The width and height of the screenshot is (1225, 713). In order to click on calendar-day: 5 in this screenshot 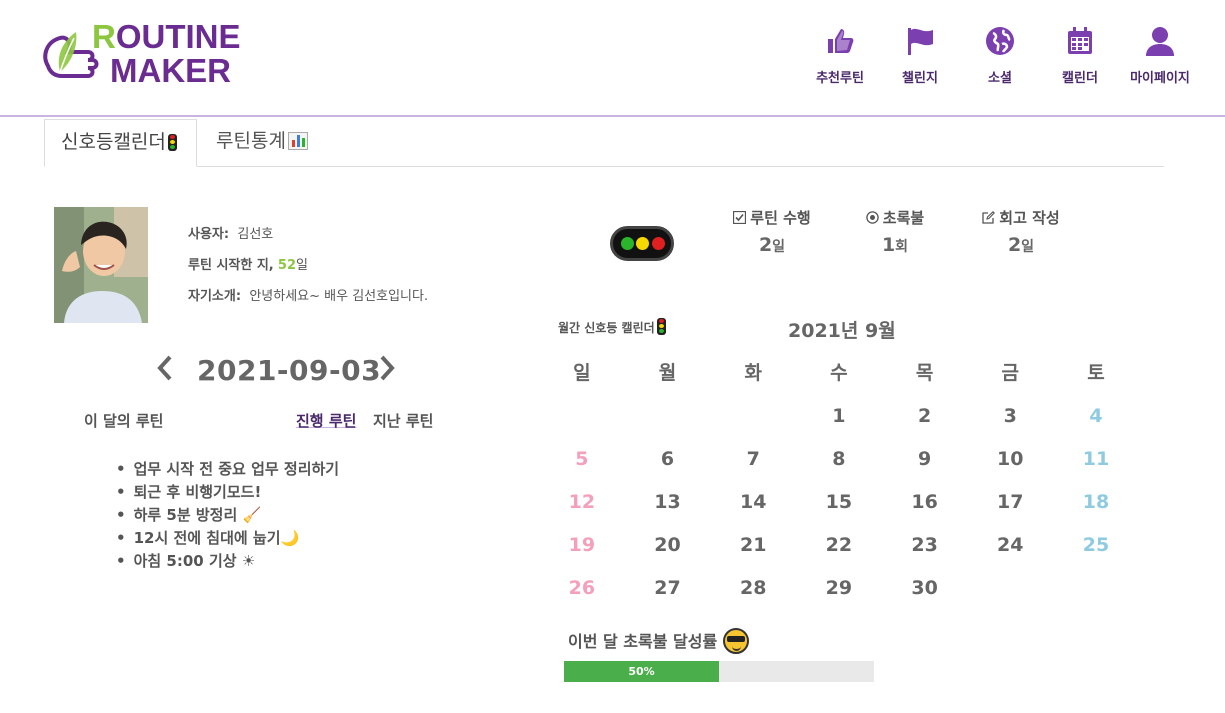, I will do `click(582, 459)`.